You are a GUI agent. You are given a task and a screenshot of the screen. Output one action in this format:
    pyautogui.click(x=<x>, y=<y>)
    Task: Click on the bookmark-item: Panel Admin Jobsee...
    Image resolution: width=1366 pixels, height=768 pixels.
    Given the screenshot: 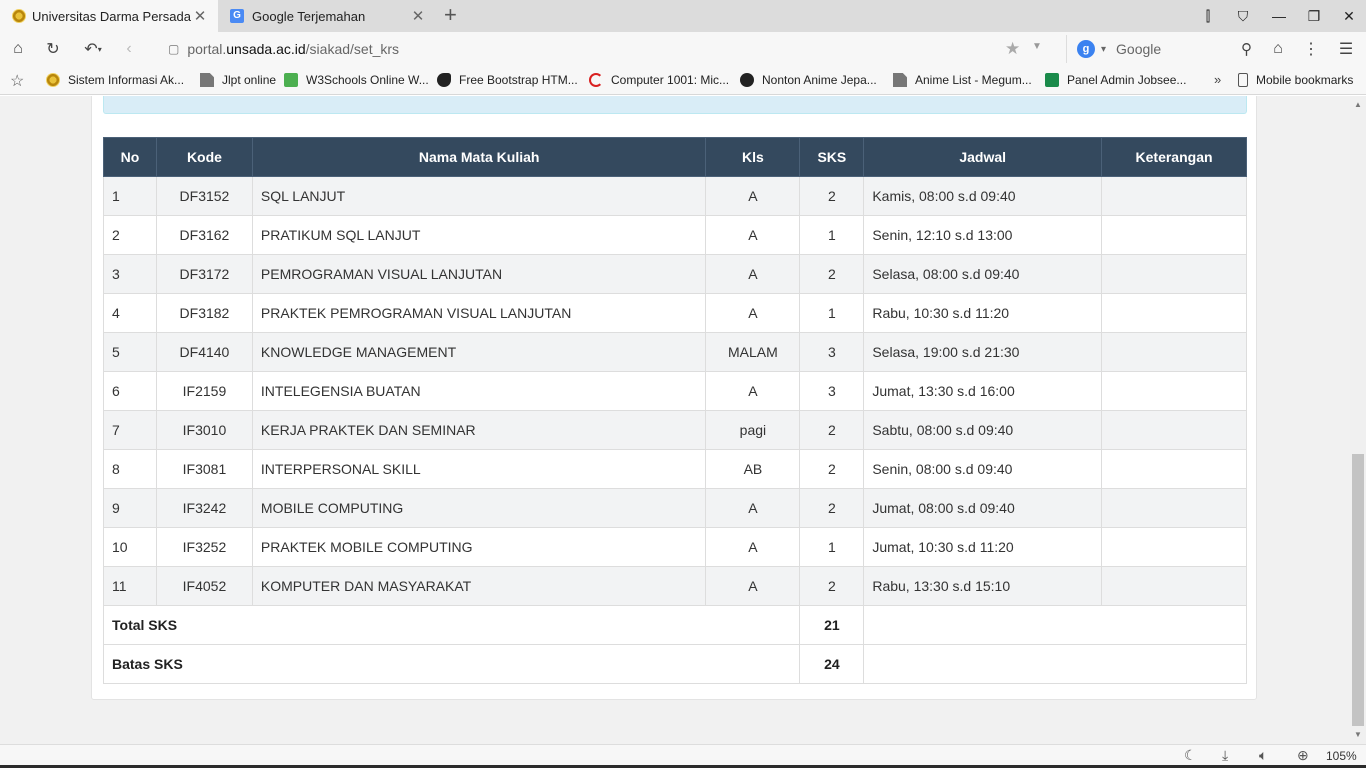 What is the action you would take?
    pyautogui.click(x=1115, y=80)
    